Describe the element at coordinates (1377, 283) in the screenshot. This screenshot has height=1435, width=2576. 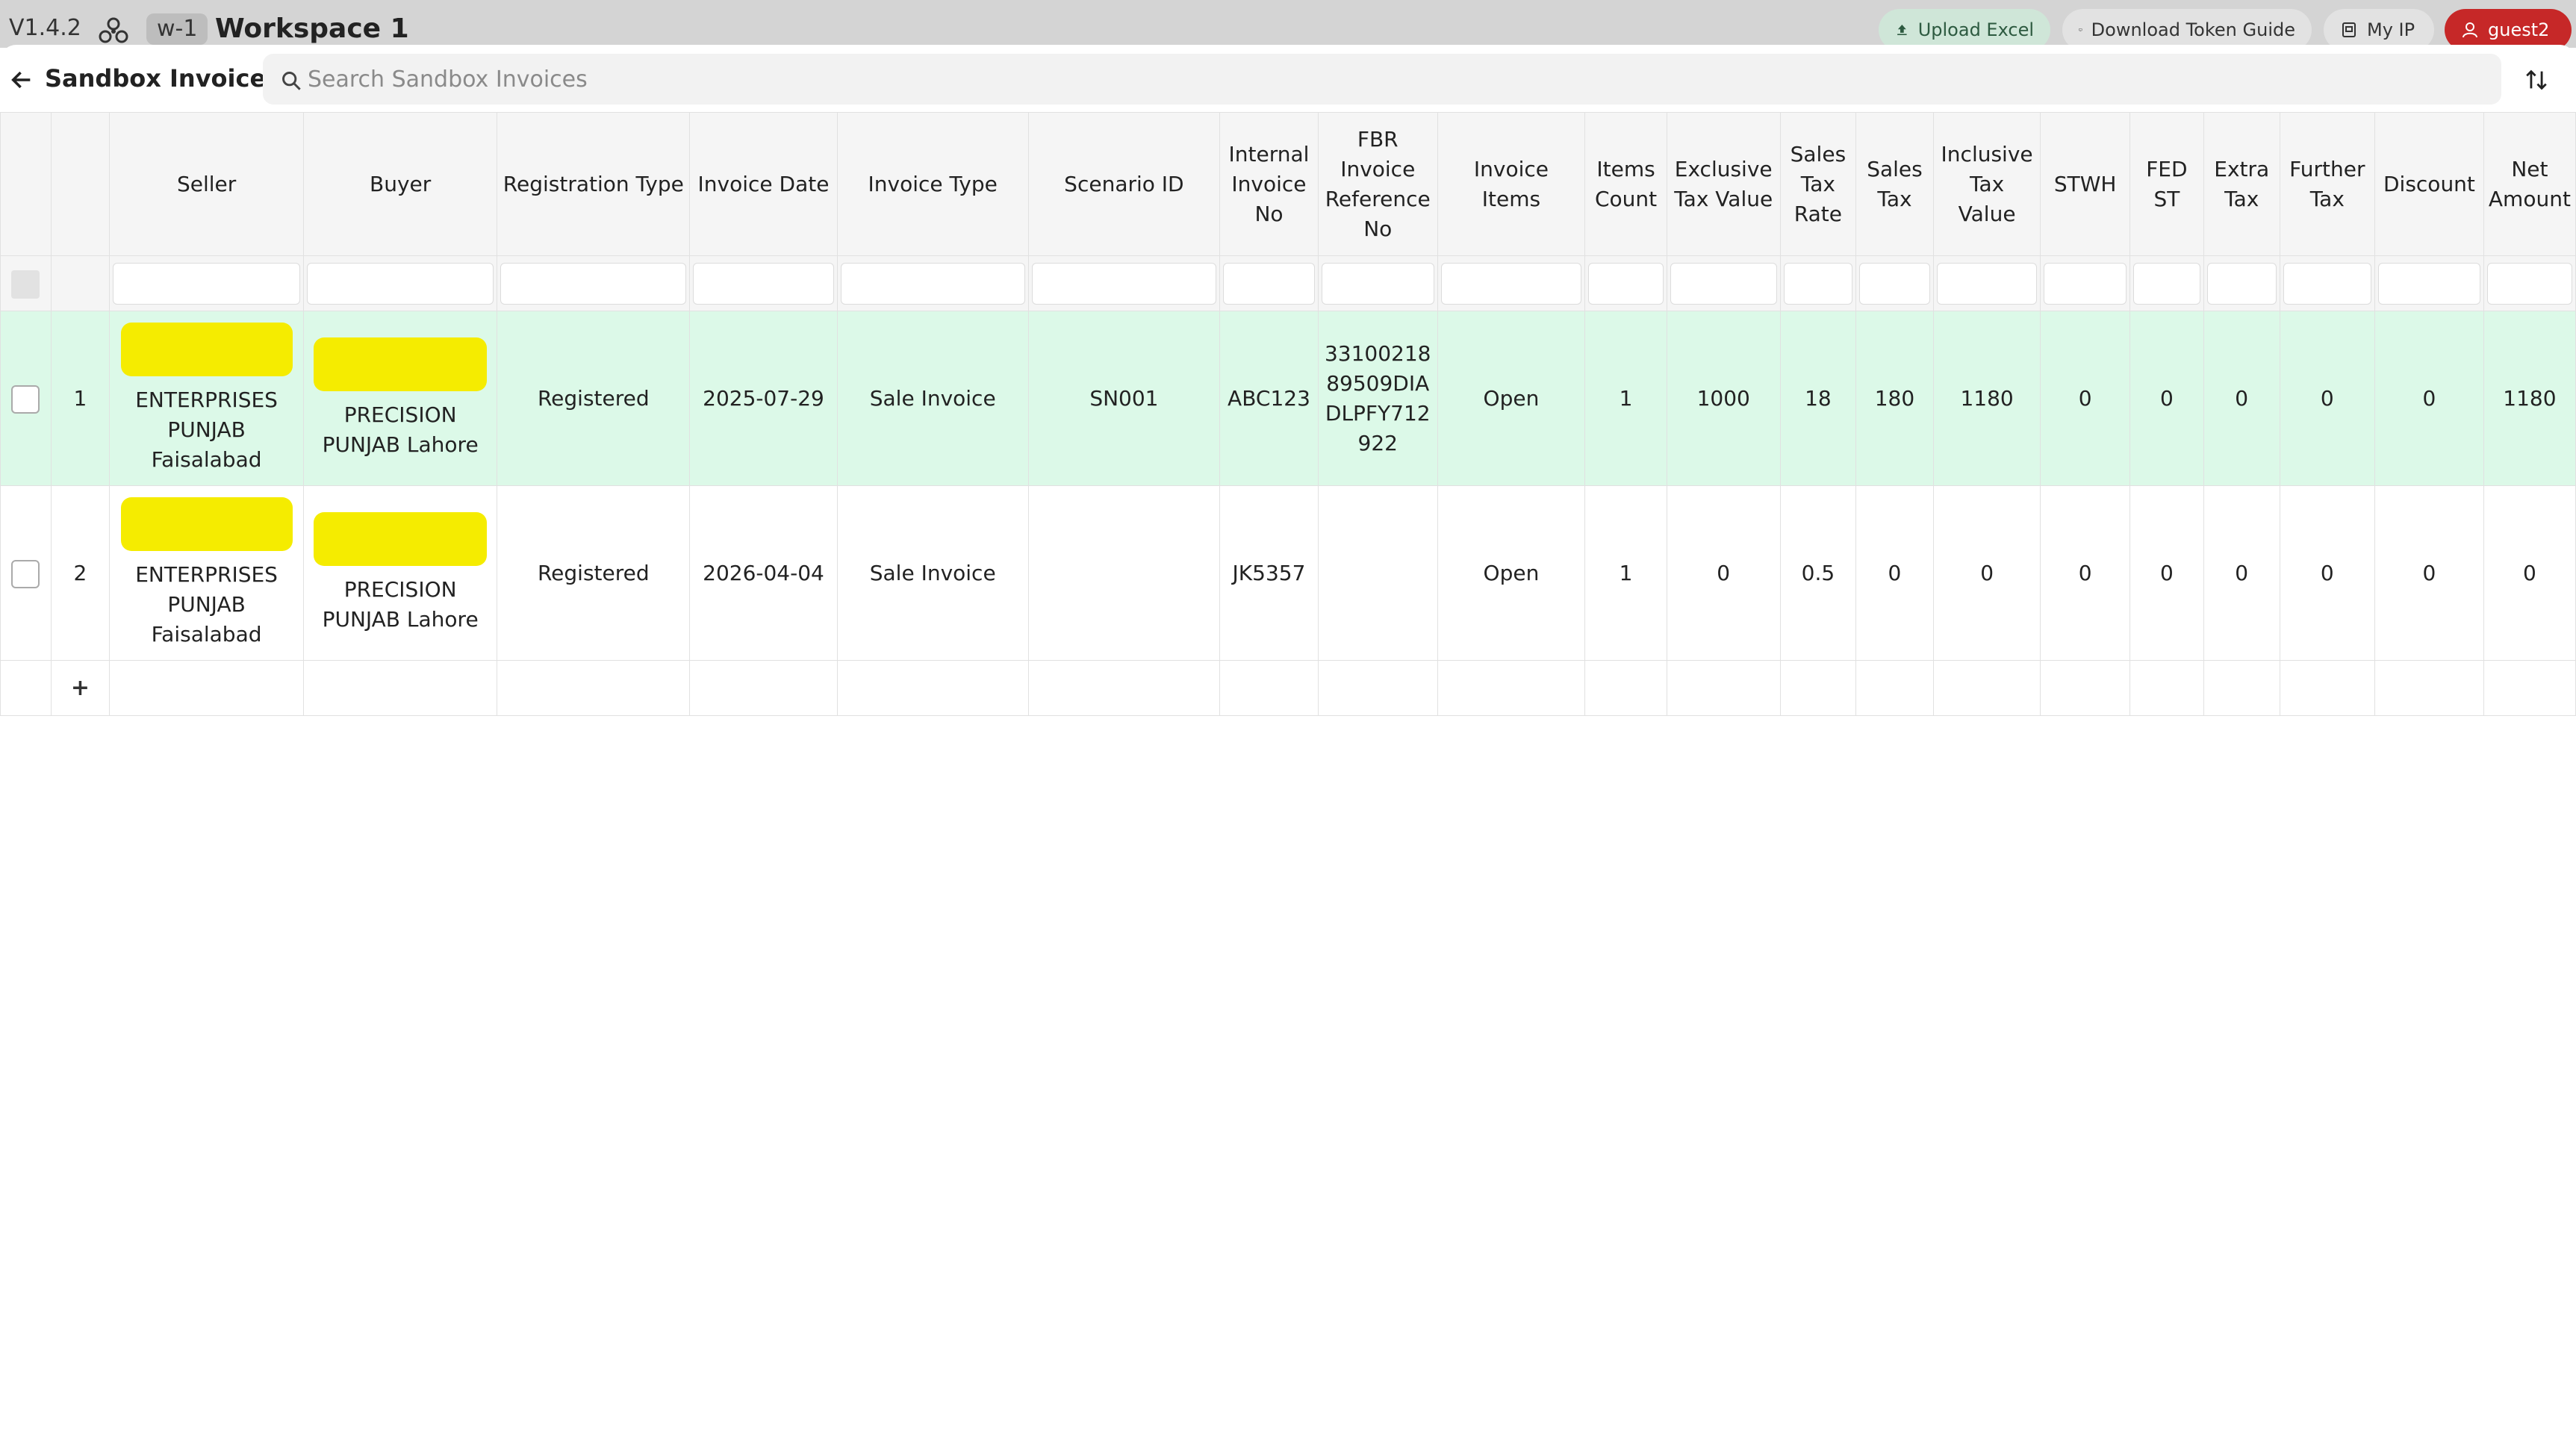
I see `filter-input-fbr-reference-no` at that location.